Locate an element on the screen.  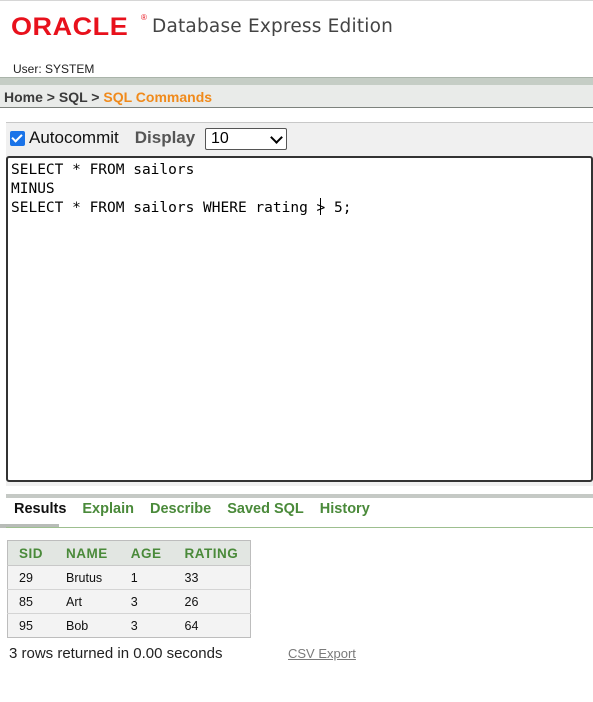
breadcrumb: Home > SQL > SQL Commands is located at coordinates (108, 97).